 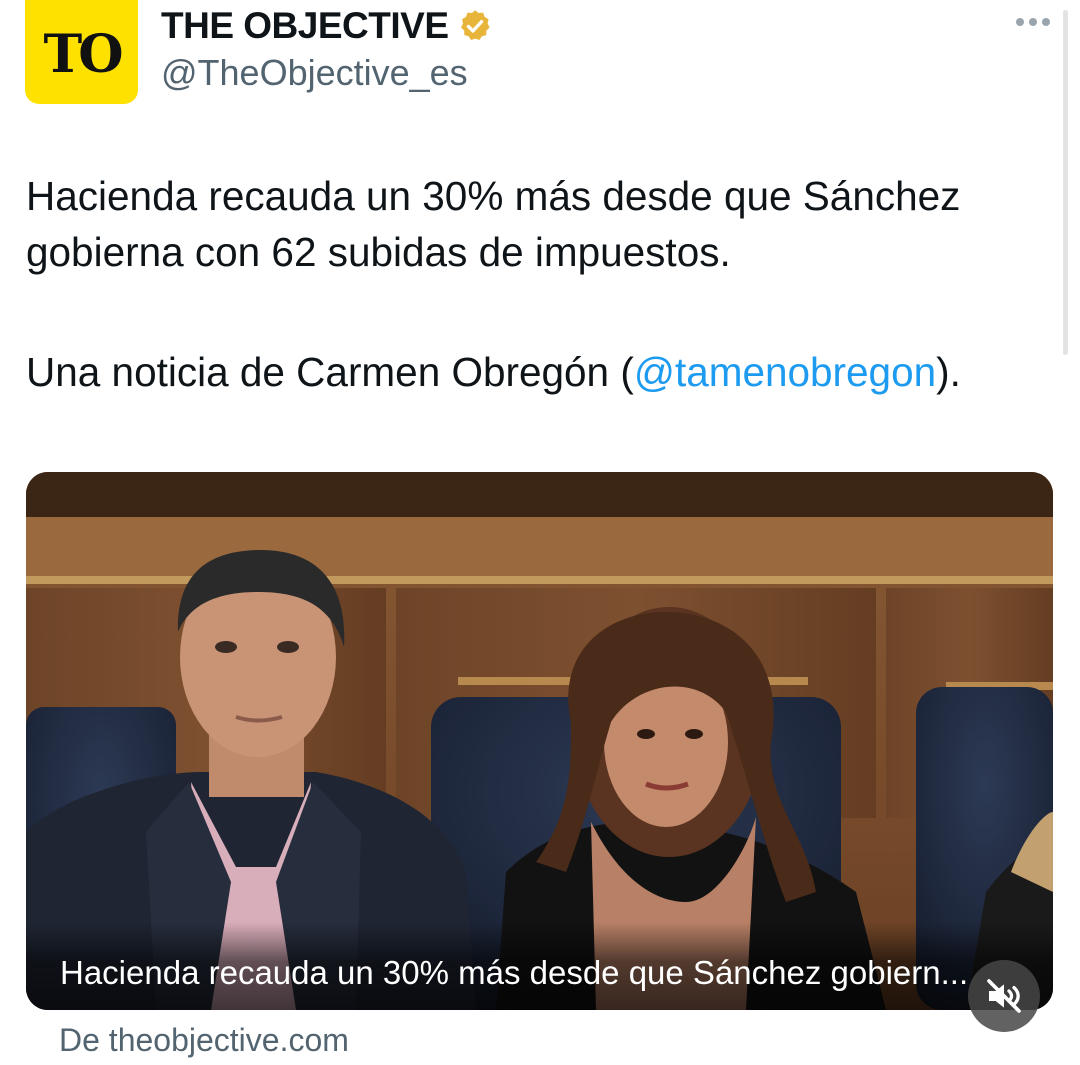 I want to click on mute-toggle-button, so click(x=1004, y=996).